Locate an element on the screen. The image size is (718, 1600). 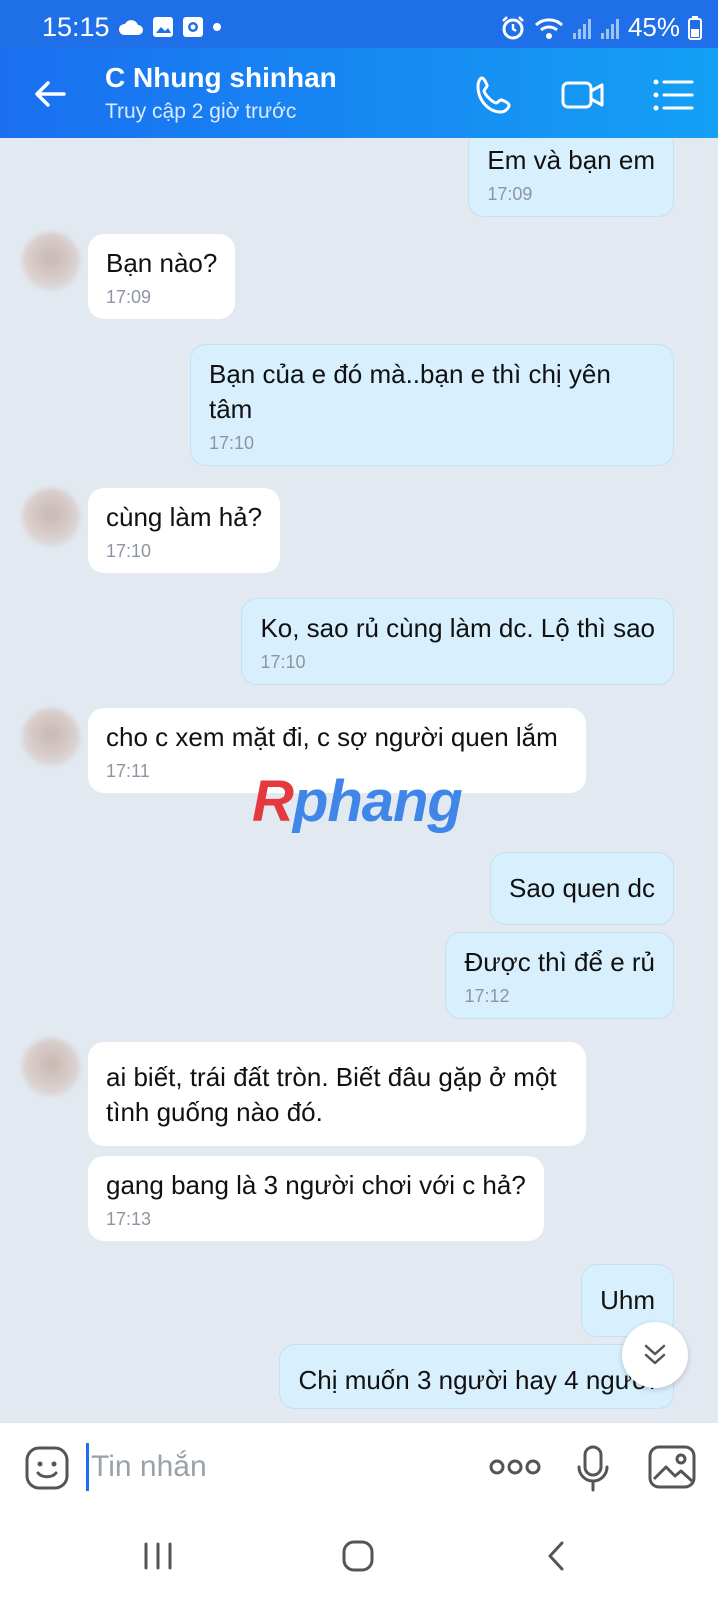
message-text: Ko, sao rủ cùng làm dc. Lộ thì sao is located at coordinates (457, 628).